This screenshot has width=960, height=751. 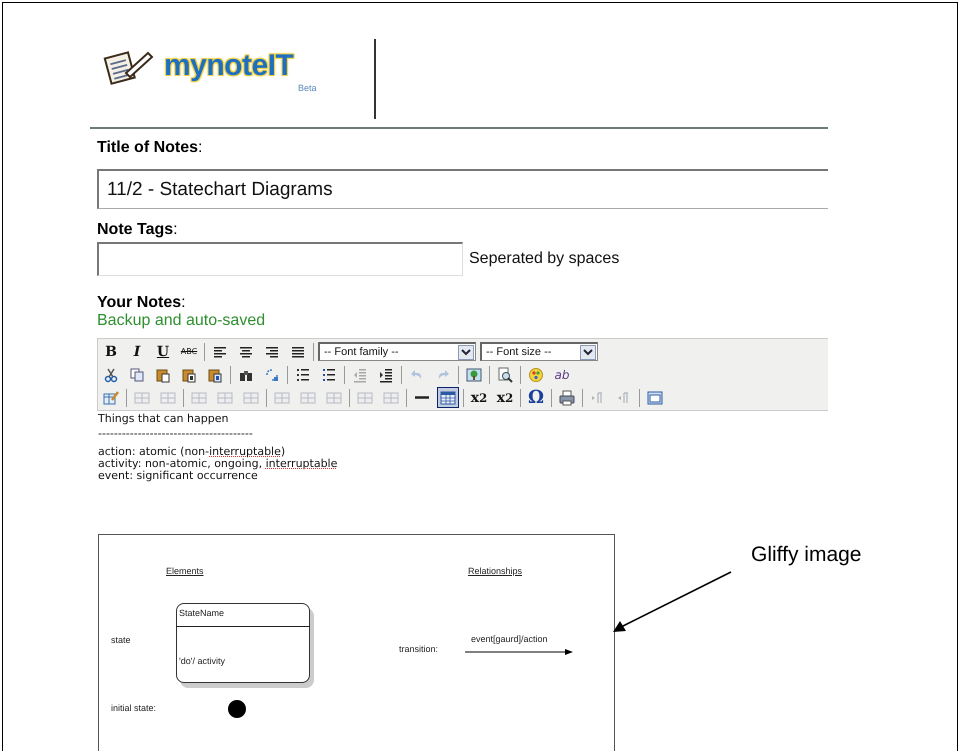 I want to click on logo-wordmark: mynoteIT, so click(x=229, y=66).